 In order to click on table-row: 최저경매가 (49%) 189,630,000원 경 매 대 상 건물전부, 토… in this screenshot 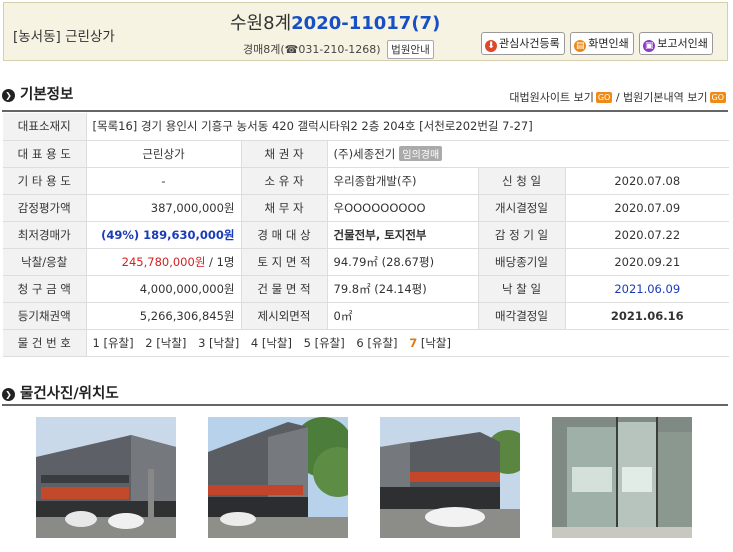, I will do `click(366, 235)`.